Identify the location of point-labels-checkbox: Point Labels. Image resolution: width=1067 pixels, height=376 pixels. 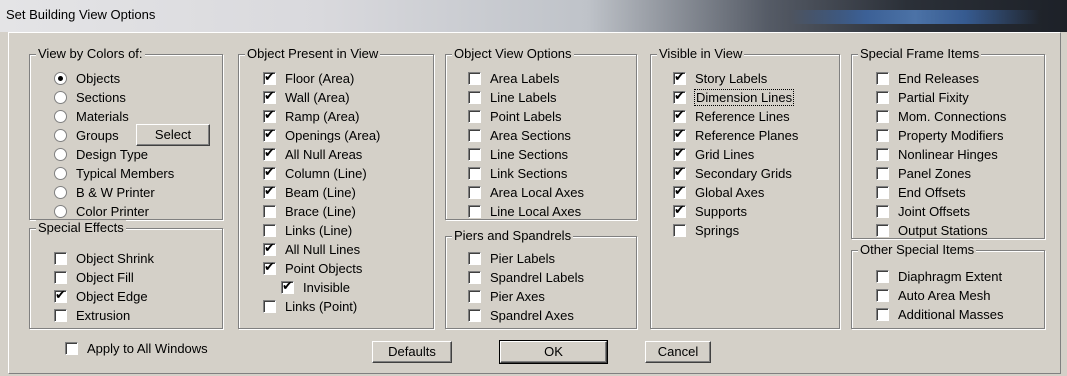
(515, 116).